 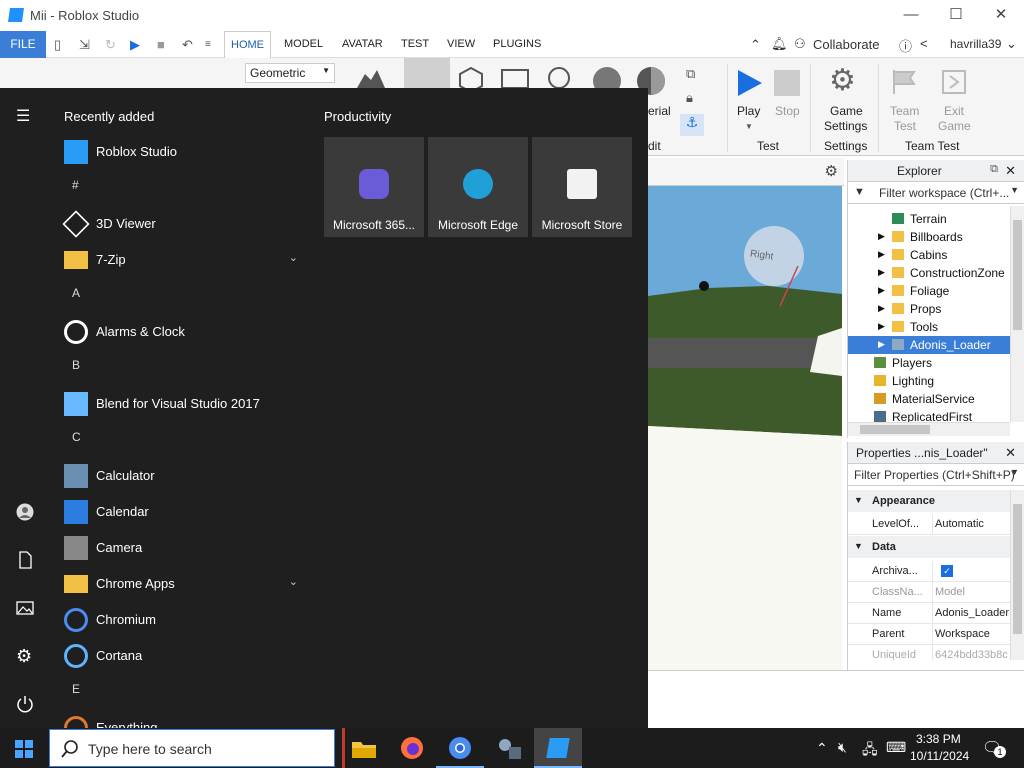 What do you see at coordinates (150, 749) in the screenshot?
I see `search-placeholder: Type here to search` at bounding box center [150, 749].